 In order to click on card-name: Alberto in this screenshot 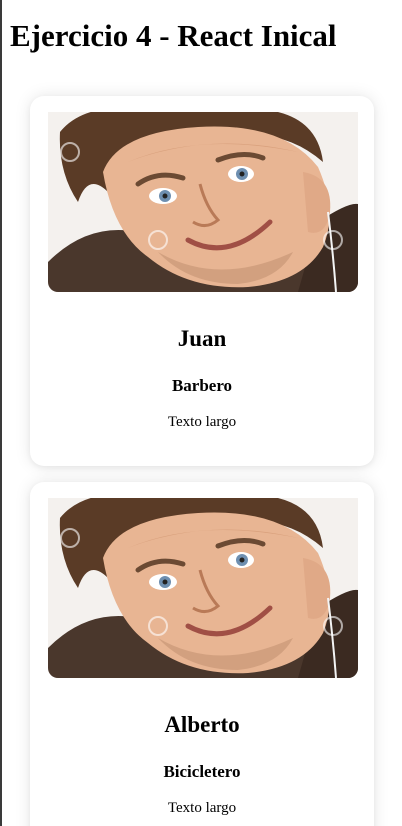, I will do `click(202, 724)`.